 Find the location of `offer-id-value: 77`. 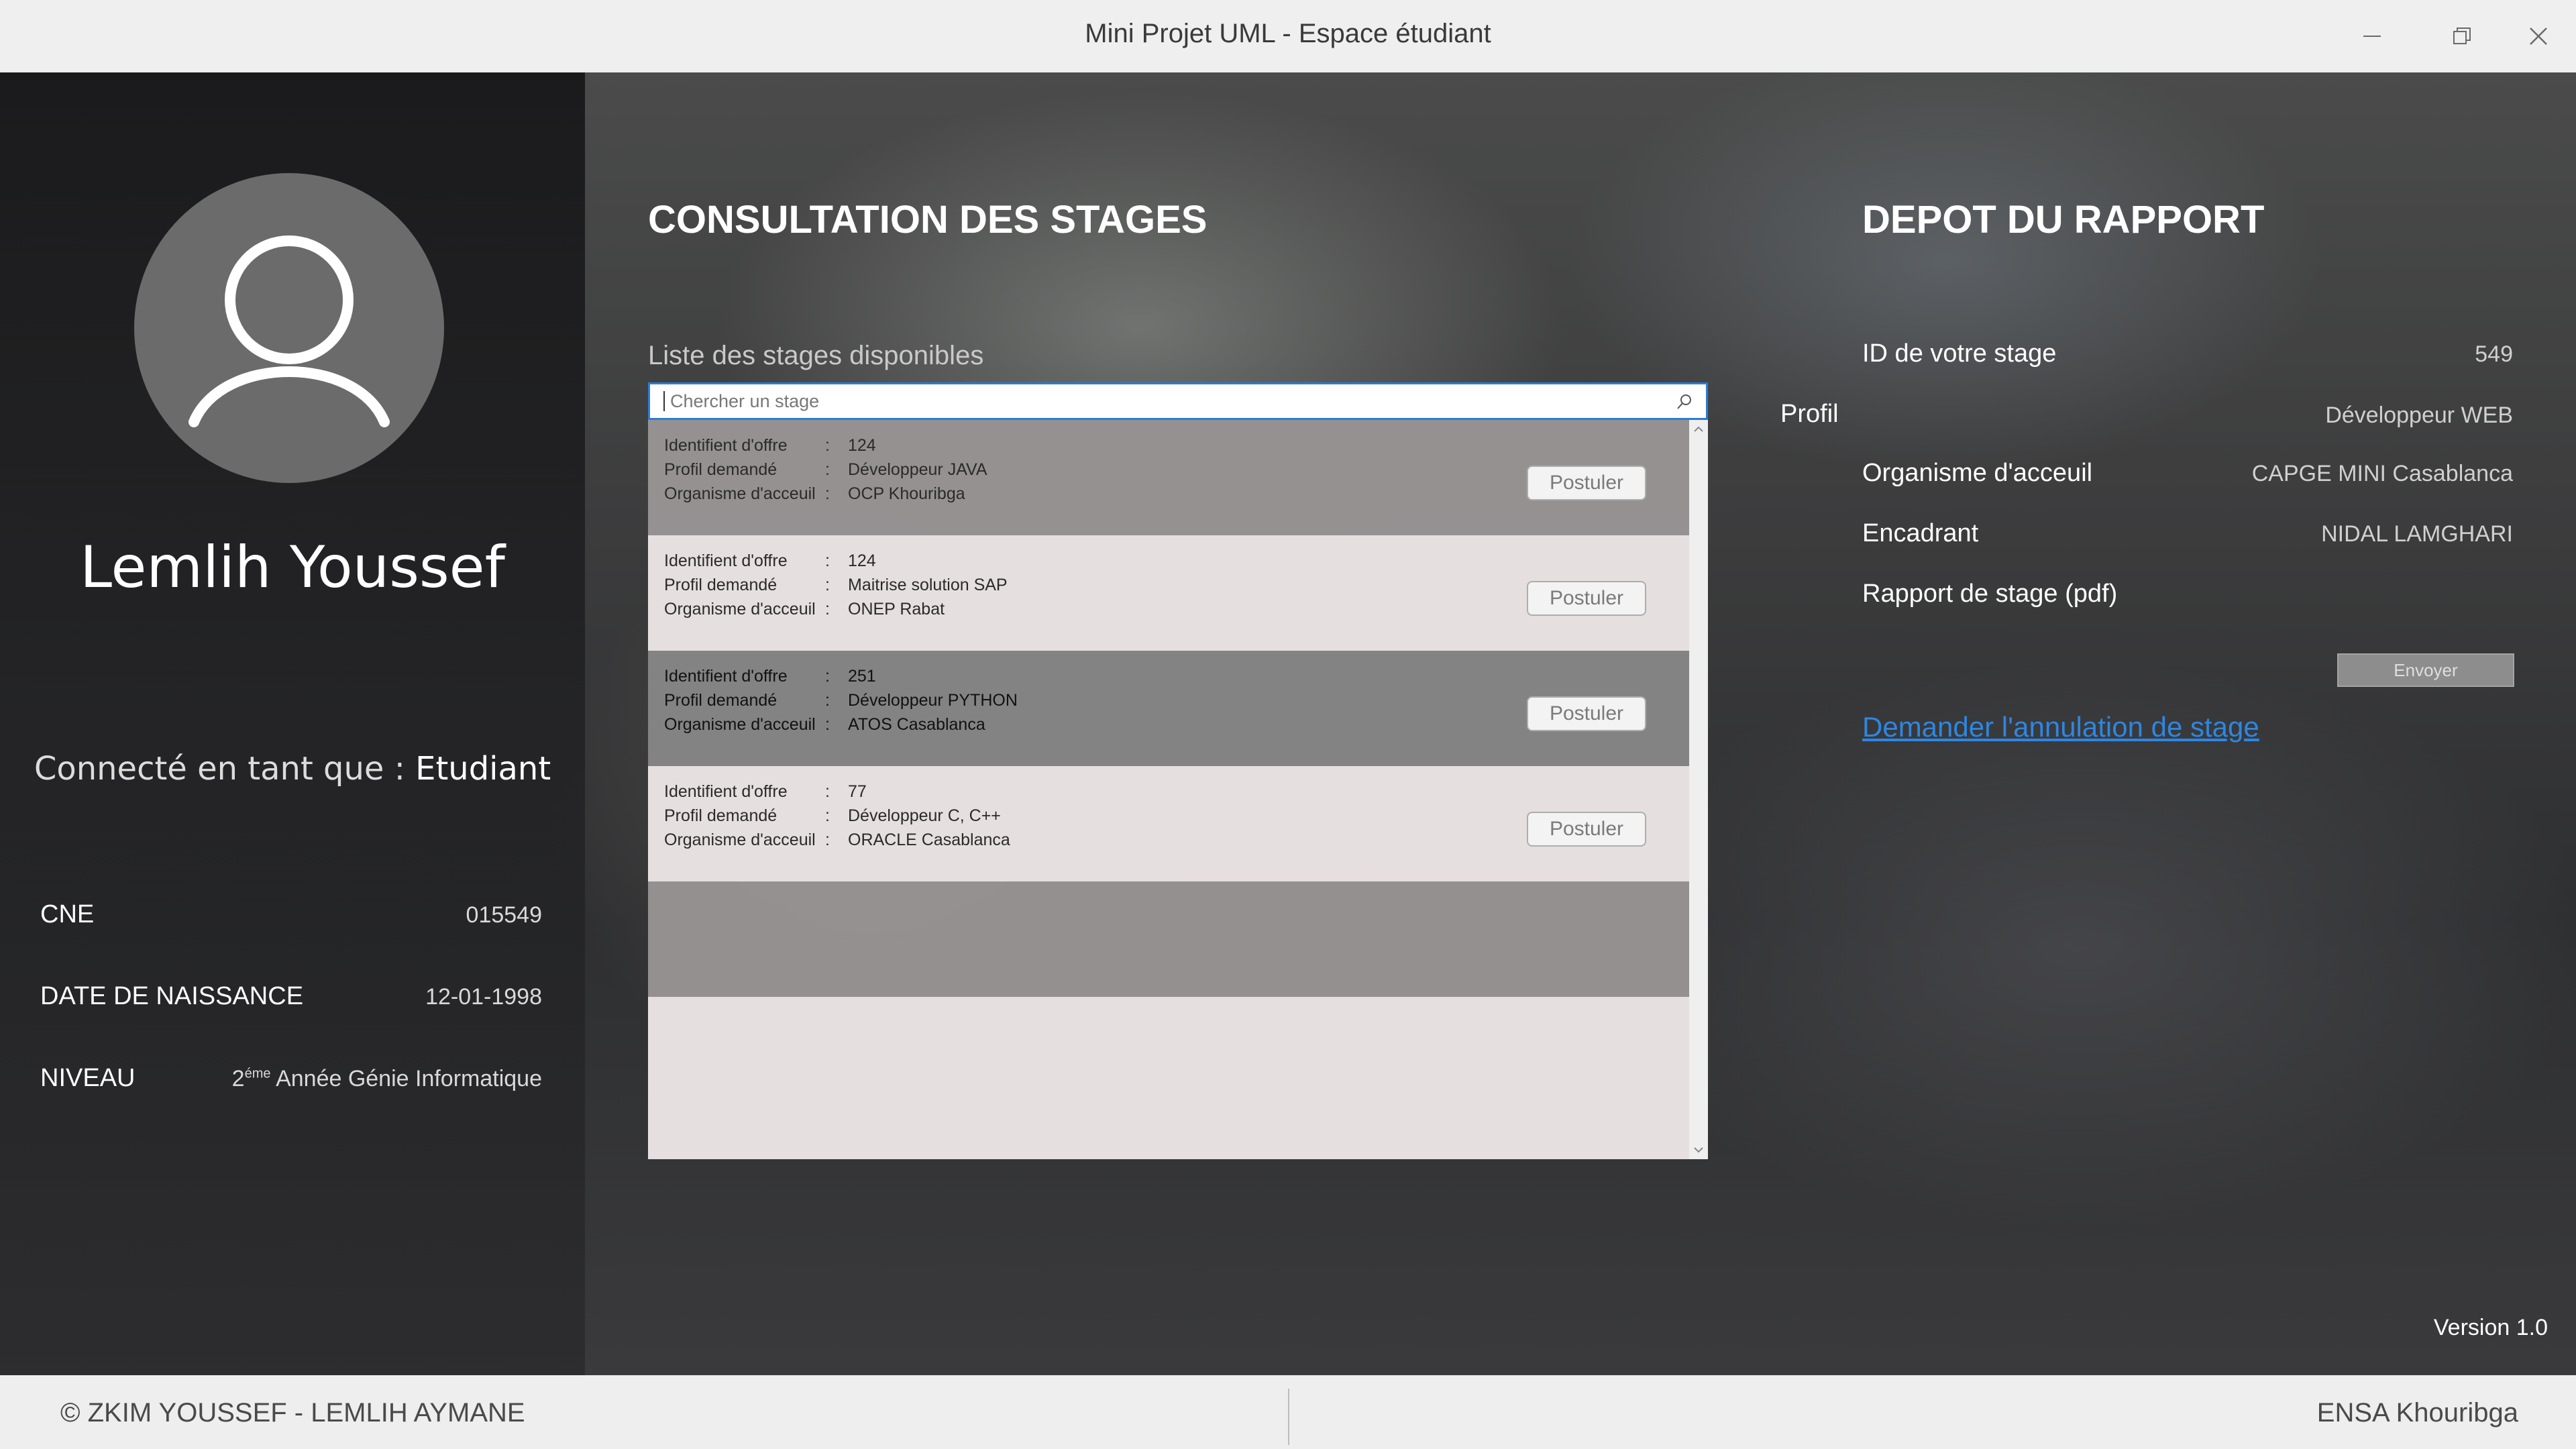

offer-id-value: 77 is located at coordinates (857, 791).